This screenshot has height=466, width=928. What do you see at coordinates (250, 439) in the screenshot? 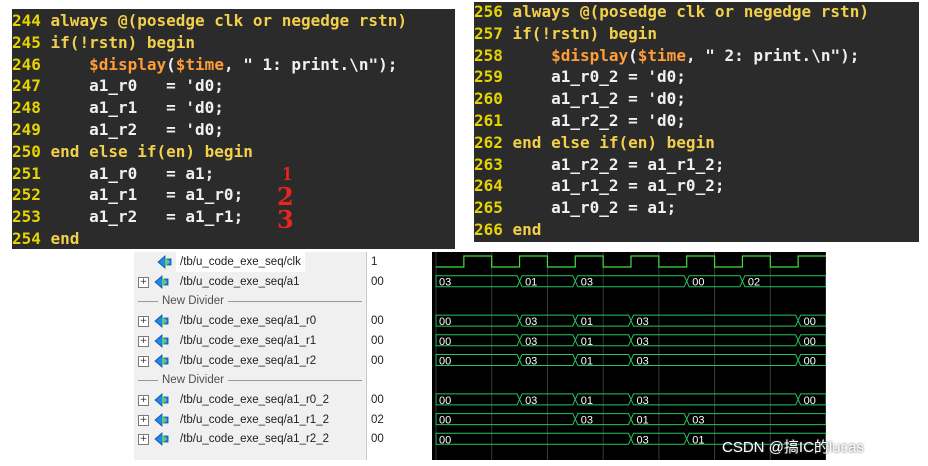
I see `signal-row: + /tb/u_code_exe_seq/a1_r2_2` at bounding box center [250, 439].